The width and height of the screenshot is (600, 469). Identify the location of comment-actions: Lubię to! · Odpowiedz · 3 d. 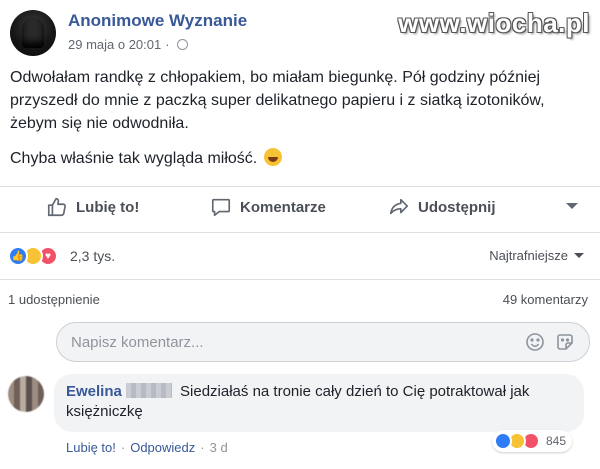
(147, 447).